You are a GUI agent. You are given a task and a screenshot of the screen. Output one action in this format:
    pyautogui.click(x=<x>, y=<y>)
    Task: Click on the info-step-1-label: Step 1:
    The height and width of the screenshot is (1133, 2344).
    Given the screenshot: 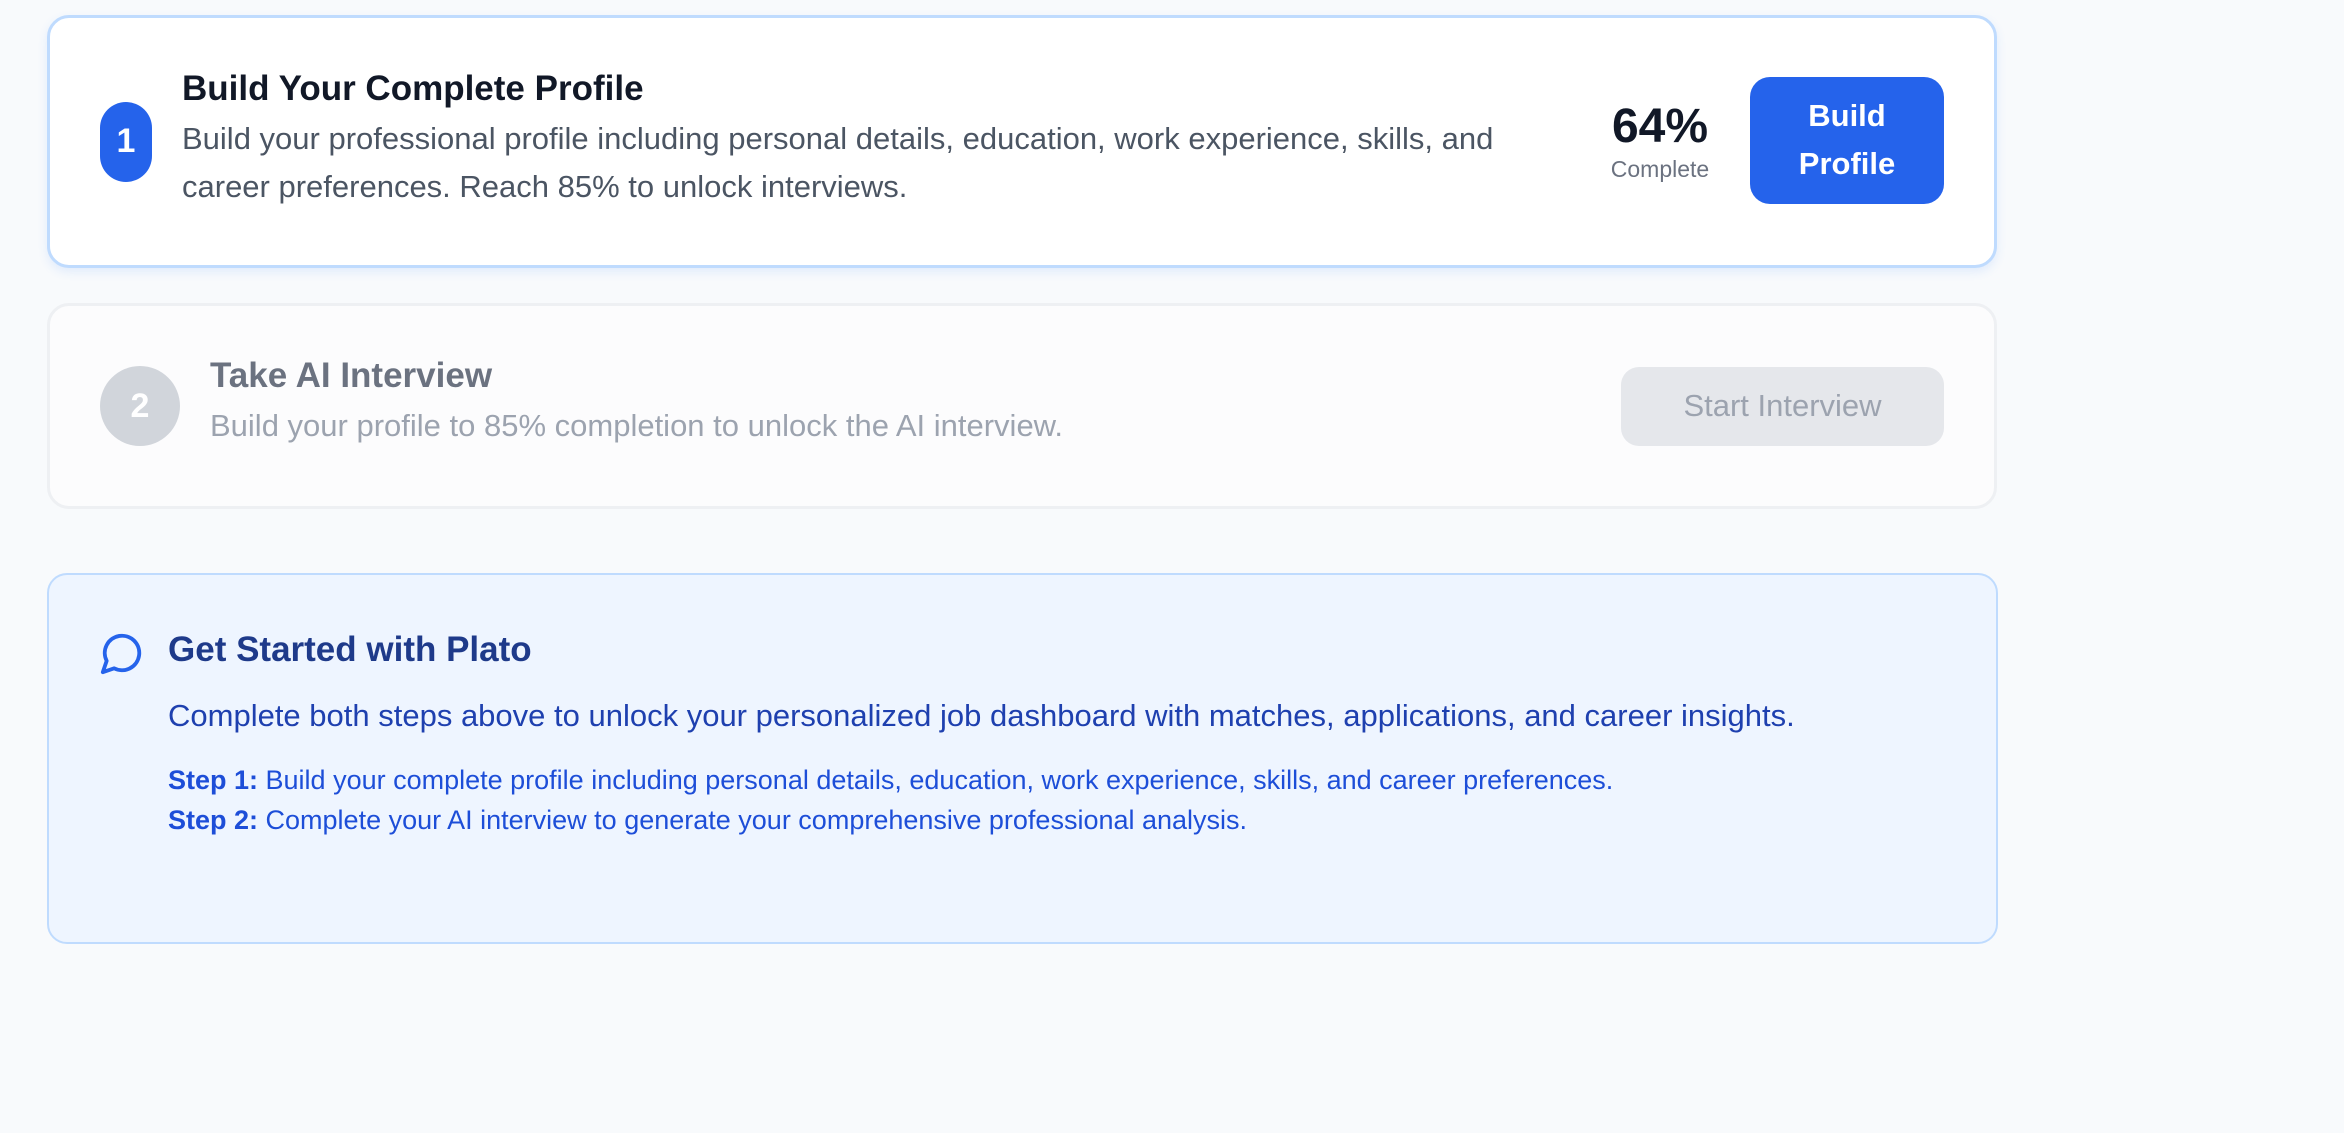 What is the action you would take?
    pyautogui.click(x=213, y=780)
    